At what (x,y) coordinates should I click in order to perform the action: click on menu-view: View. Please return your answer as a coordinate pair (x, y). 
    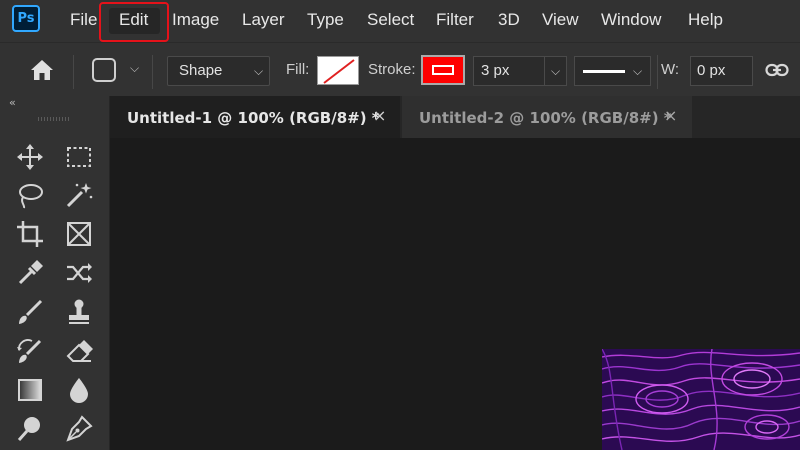
    Looking at the image, I should click on (560, 20).